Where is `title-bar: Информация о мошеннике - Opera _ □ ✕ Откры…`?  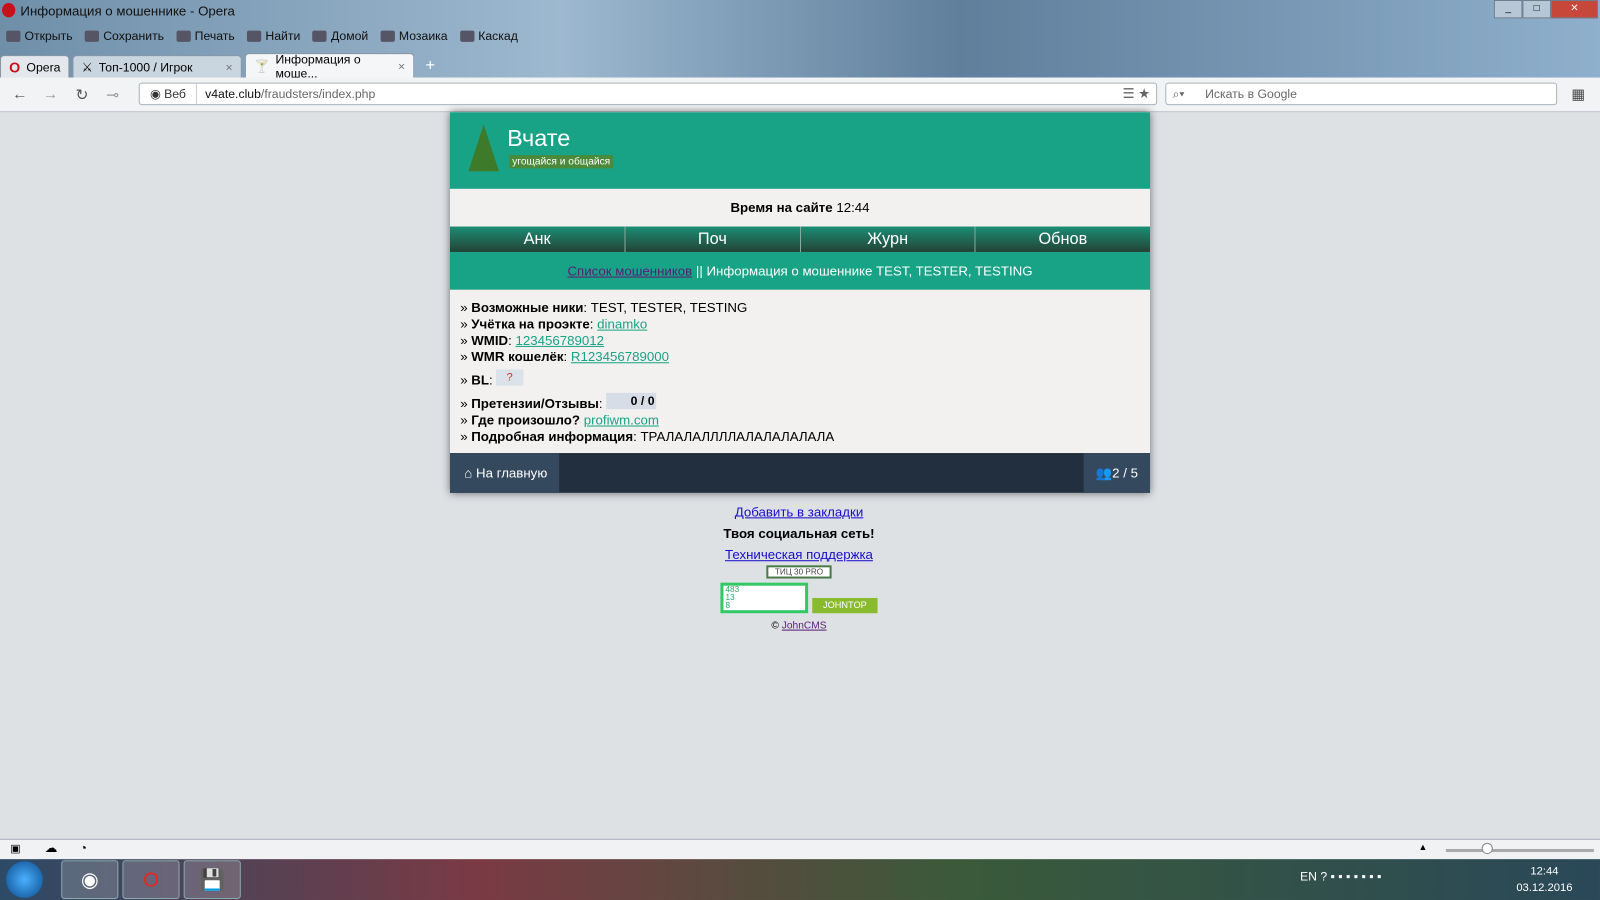 title-bar: Информация о мошеннике - Opera _ □ ✕ Откры… is located at coordinates (800, 40).